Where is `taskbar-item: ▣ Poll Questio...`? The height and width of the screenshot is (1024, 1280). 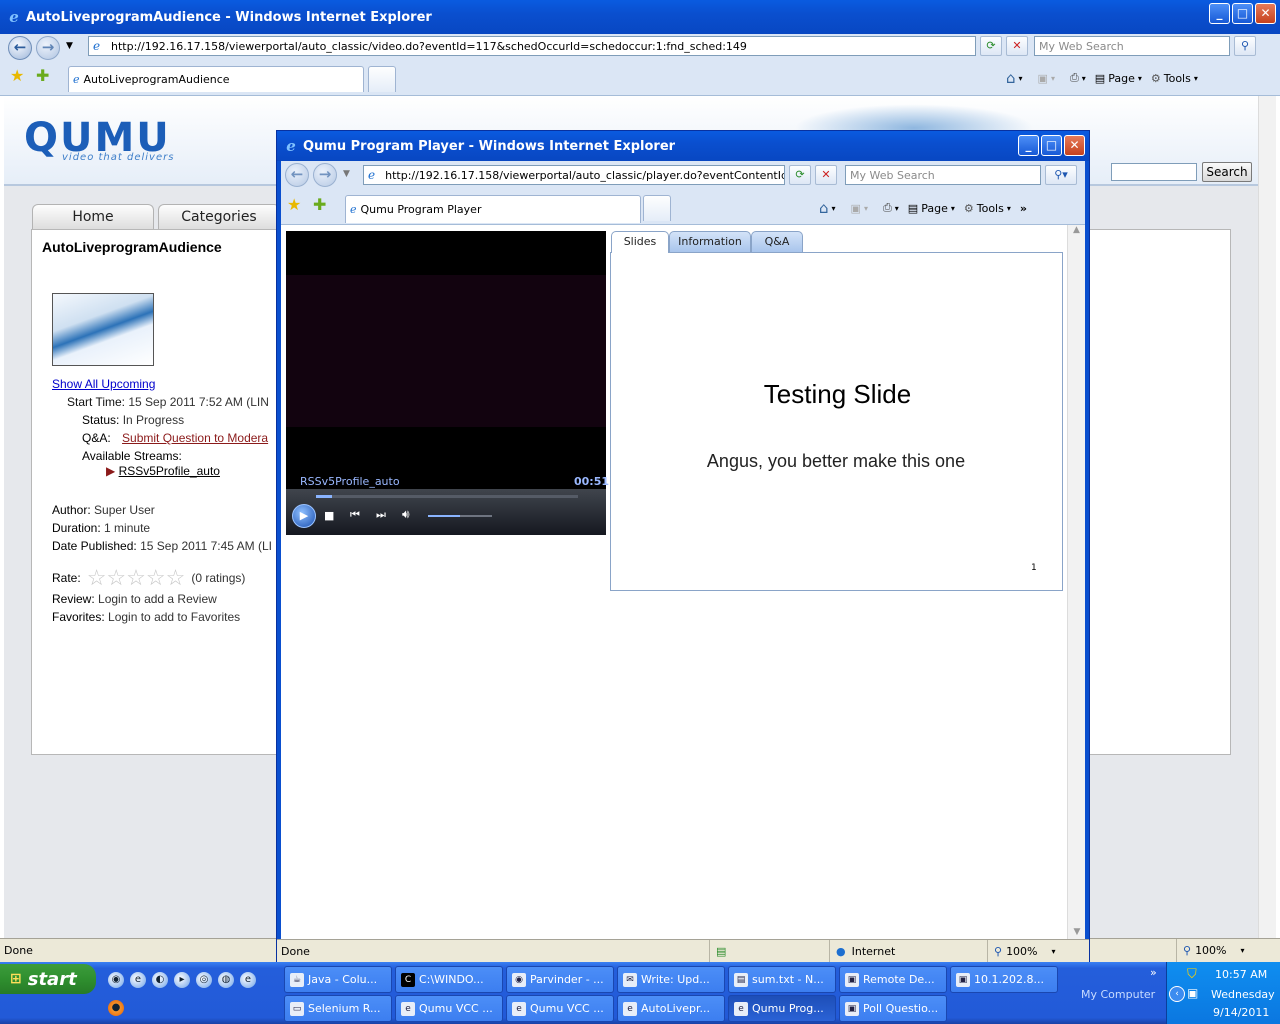
taskbar-item: ▣ Poll Questio... is located at coordinates (893, 1008).